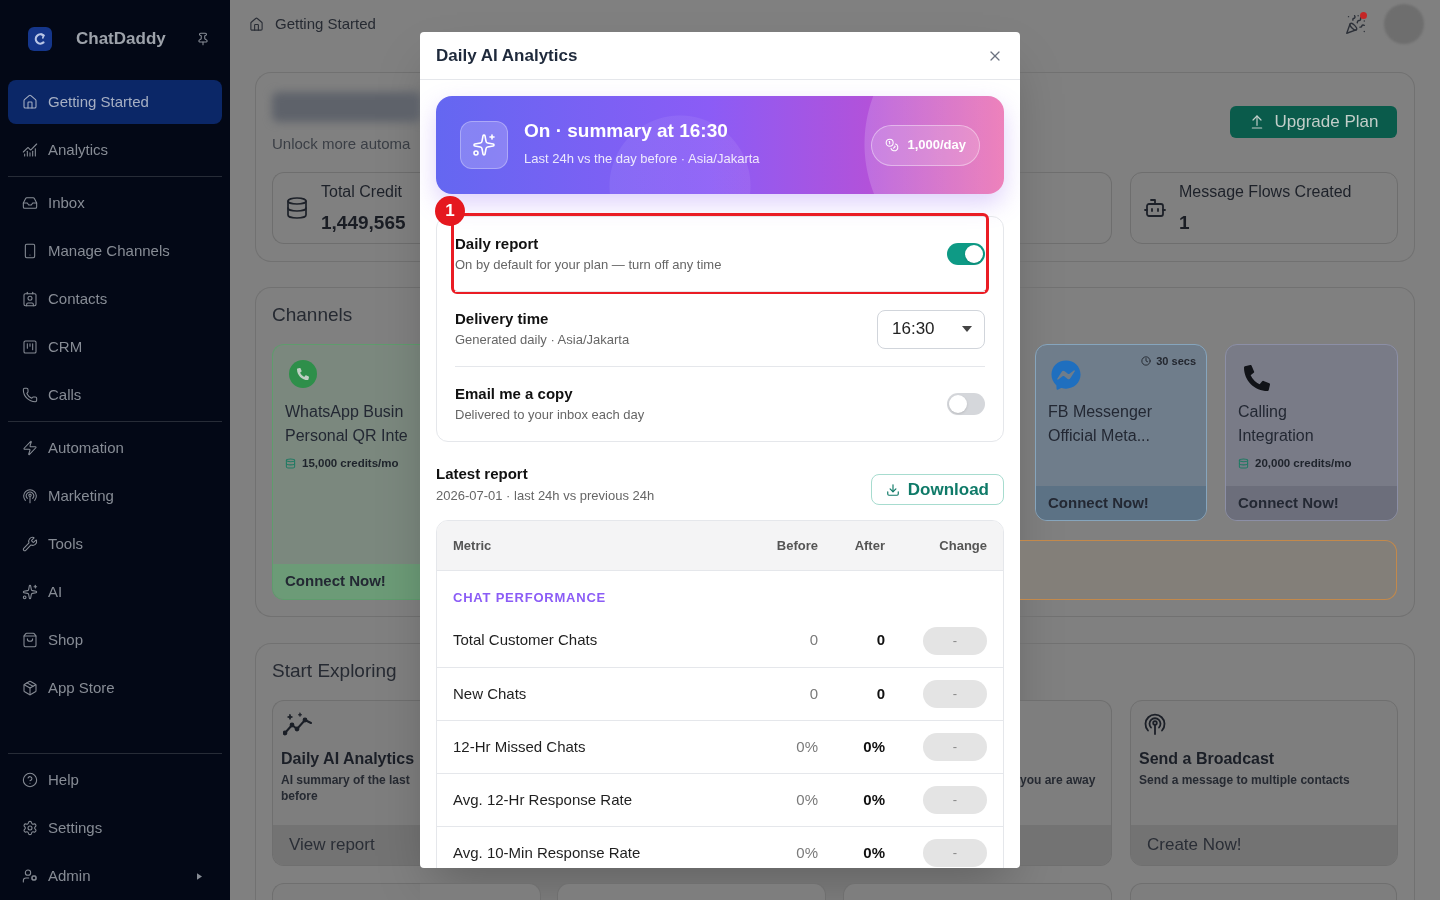 The image size is (1440, 900). Describe the element at coordinates (1265, 191) in the screenshot. I see `stat-label: Message Flows Created` at that location.